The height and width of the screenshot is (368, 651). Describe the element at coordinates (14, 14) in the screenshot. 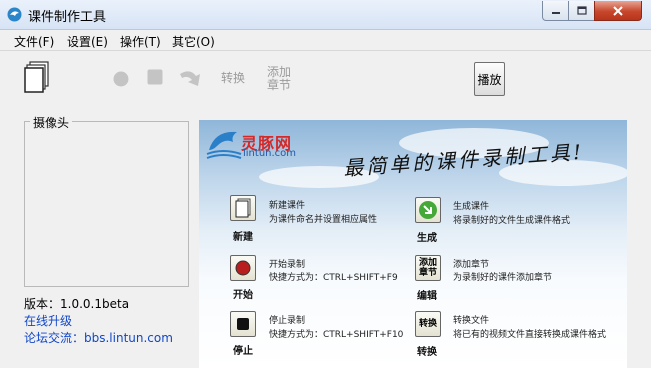

I see `app-icon` at that location.